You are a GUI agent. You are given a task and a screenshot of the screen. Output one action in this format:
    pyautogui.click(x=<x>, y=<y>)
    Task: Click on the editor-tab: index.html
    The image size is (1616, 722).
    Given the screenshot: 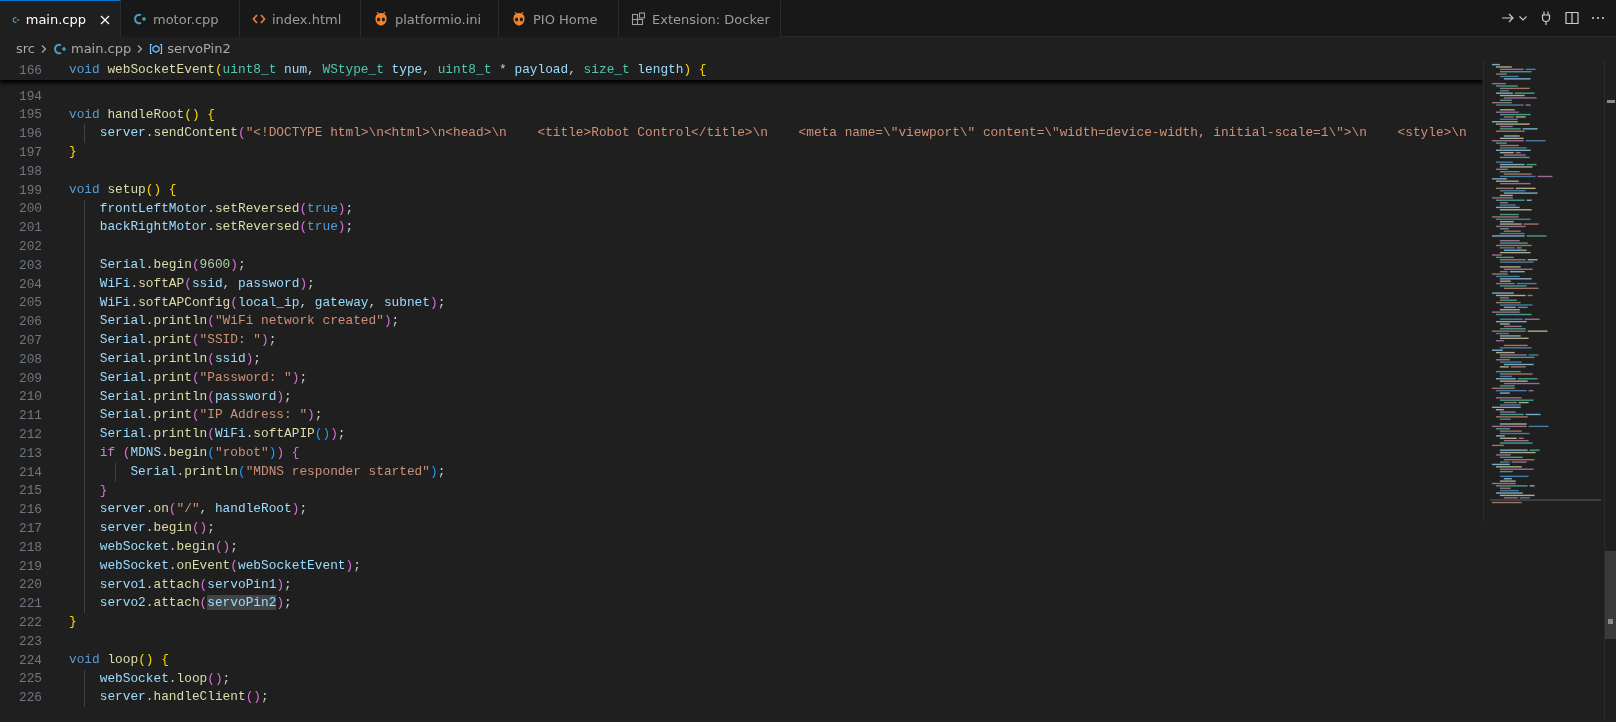 What is the action you would take?
    pyautogui.click(x=300, y=18)
    